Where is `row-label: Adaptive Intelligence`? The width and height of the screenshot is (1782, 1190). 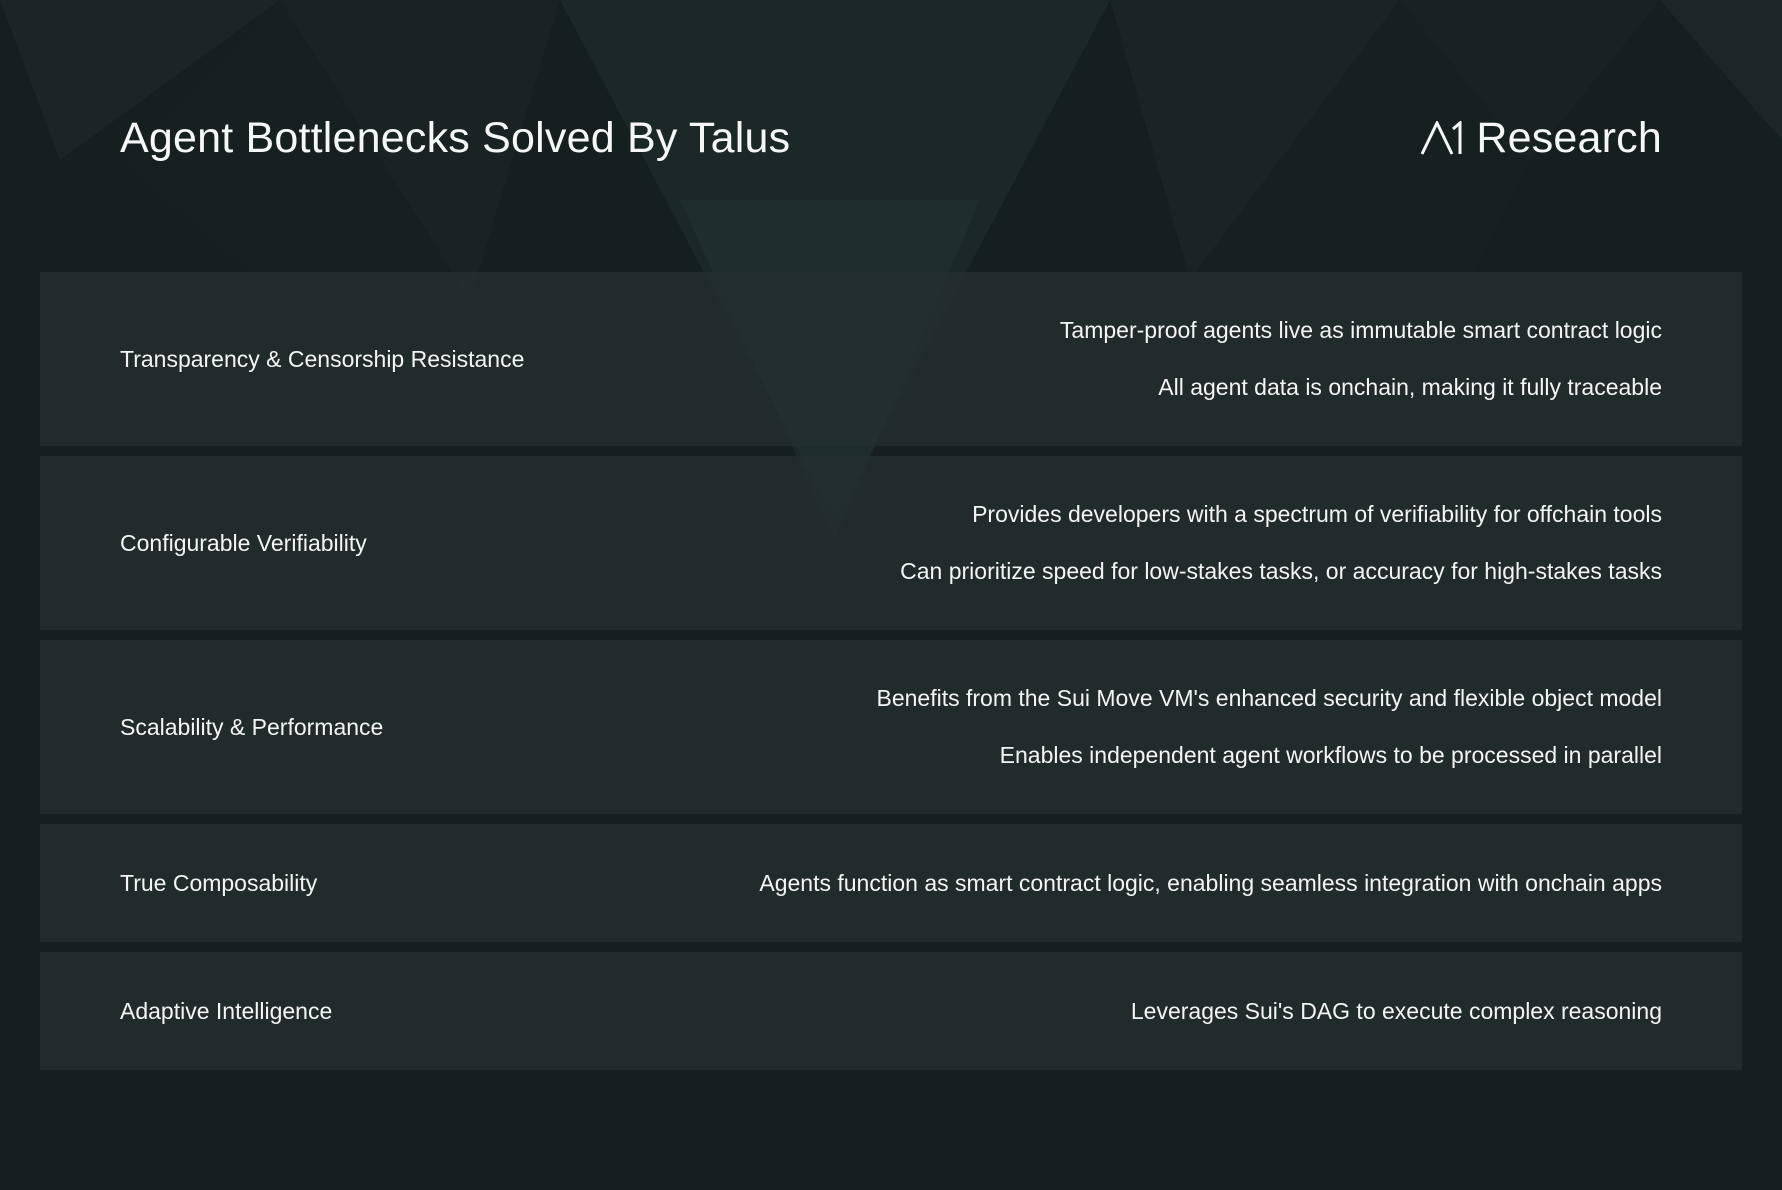
row-label: Adaptive Intelligence is located at coordinates (226, 1010).